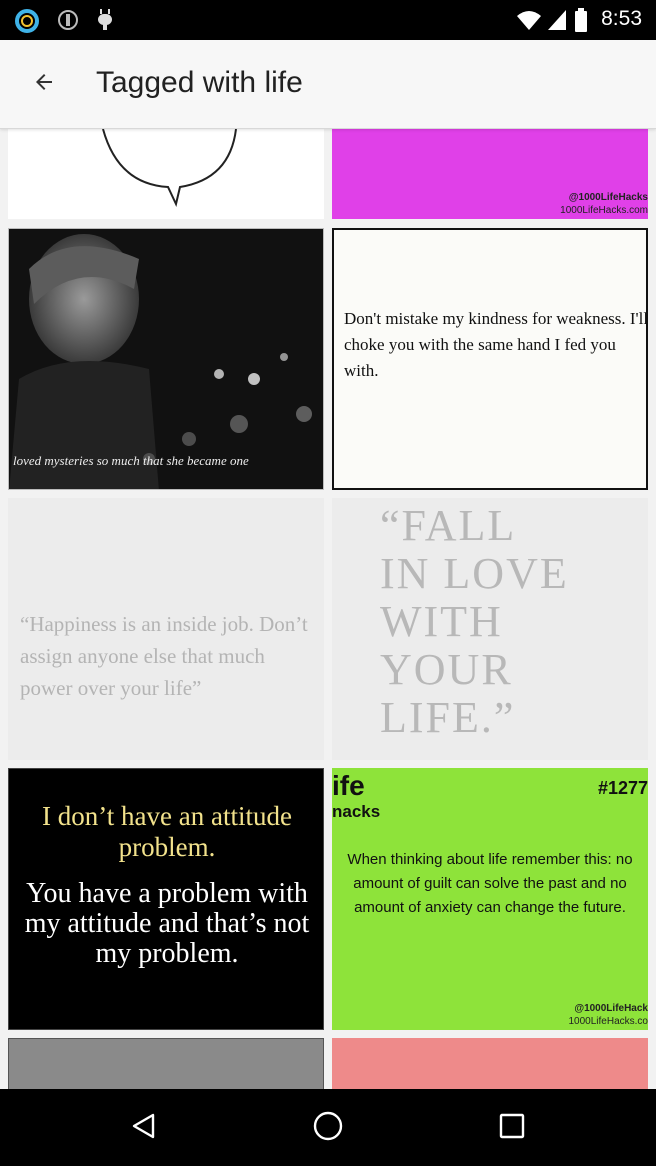 The width and height of the screenshot is (656, 1166). I want to click on tile-quote-line1: I don’t have an attitude problem., so click(167, 831).